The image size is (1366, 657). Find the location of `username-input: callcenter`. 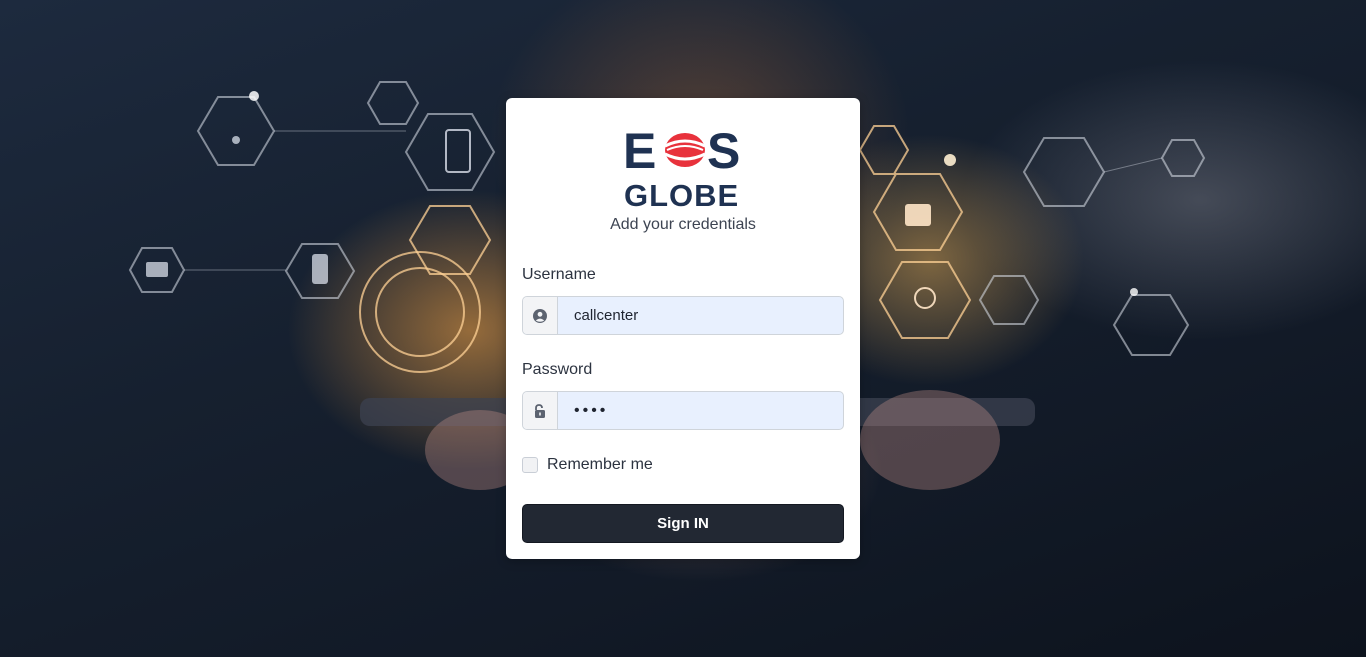

username-input: callcenter is located at coordinates (700, 315).